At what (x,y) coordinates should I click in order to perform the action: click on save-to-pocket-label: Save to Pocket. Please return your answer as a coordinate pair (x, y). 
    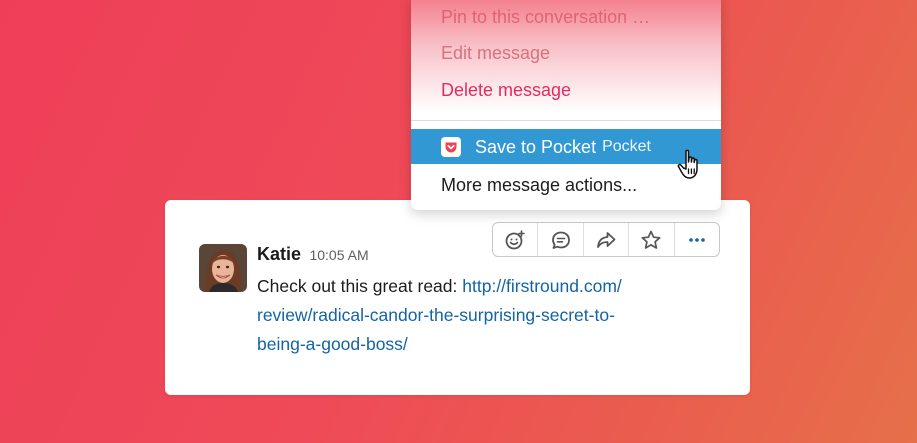
    Looking at the image, I should click on (536, 146).